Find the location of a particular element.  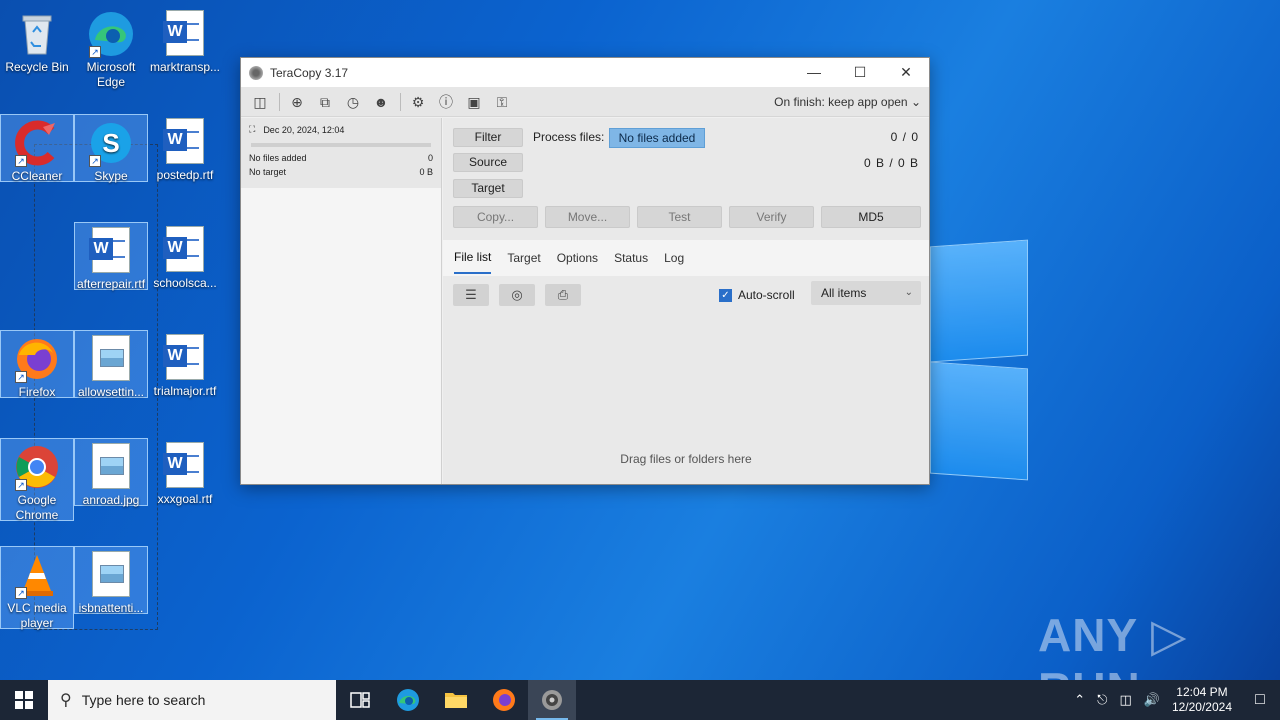

sidebar-toggle-icon: ◫ is located at coordinates (260, 102).